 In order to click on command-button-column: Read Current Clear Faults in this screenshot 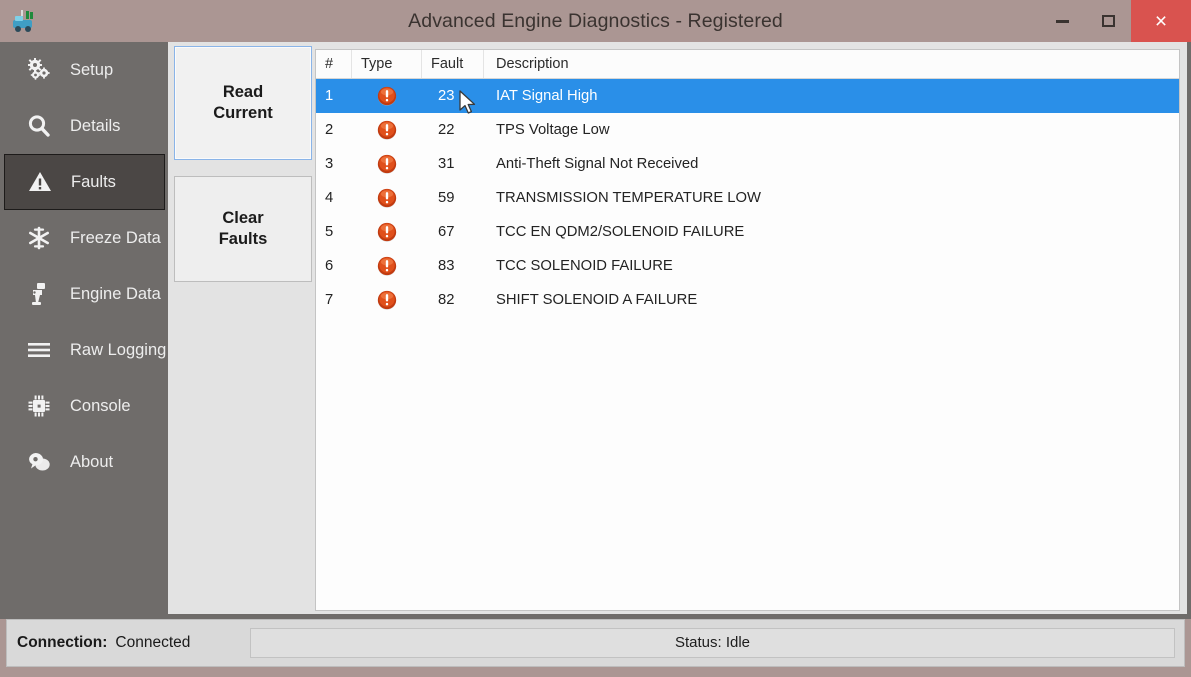, I will do `click(245, 164)`.